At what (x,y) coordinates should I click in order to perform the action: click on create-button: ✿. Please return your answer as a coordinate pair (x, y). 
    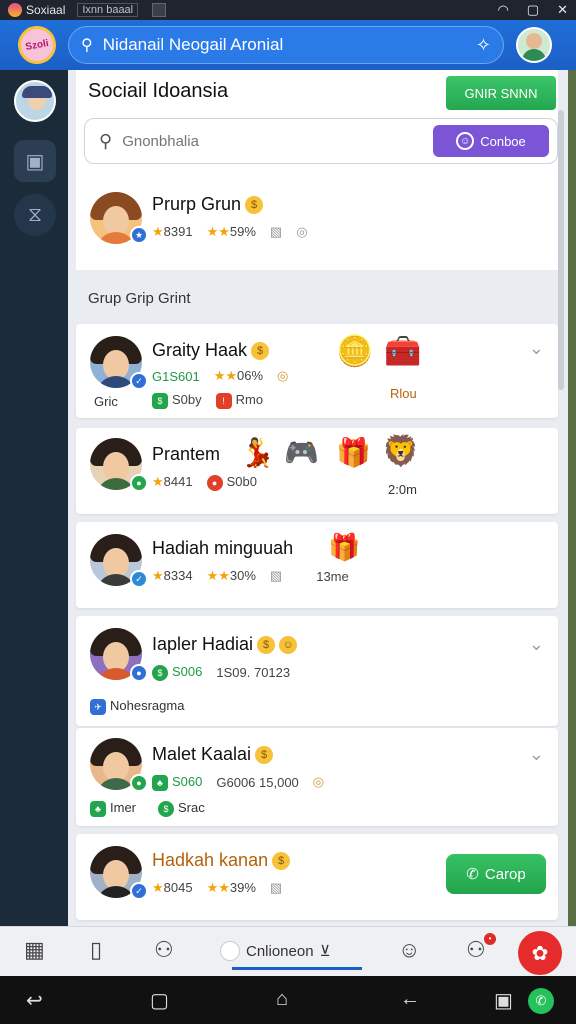
    Looking at the image, I should click on (540, 953).